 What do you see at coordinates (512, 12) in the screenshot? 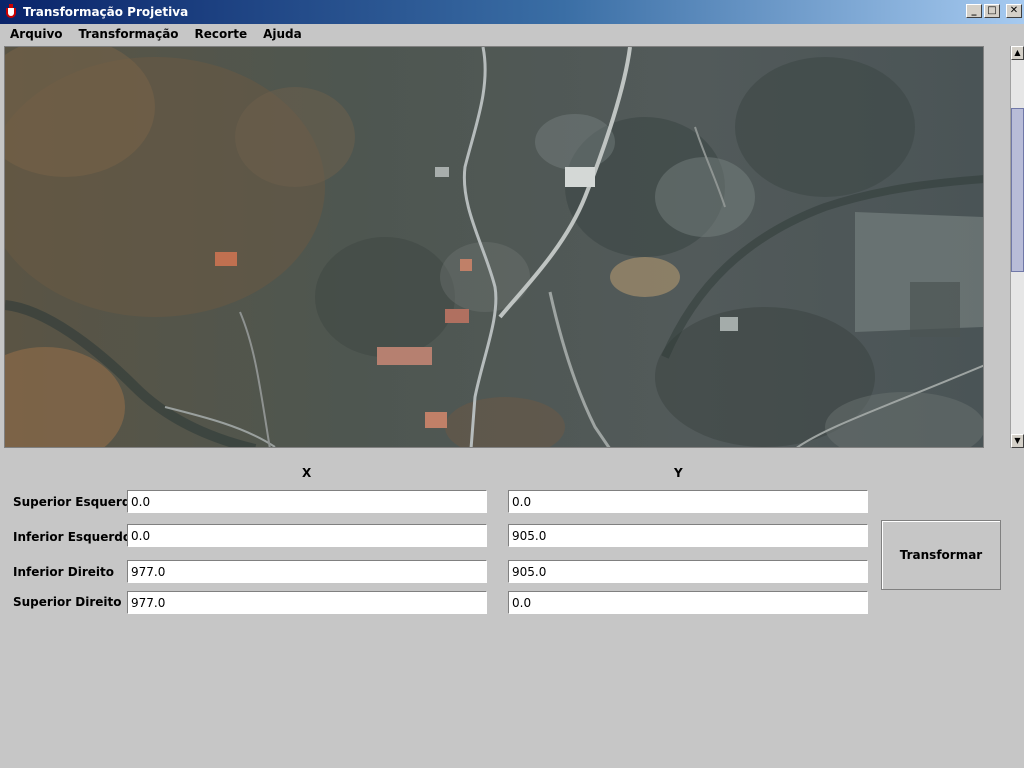
I see `title-bar: Transformação Projetiva _ □ ✕` at bounding box center [512, 12].